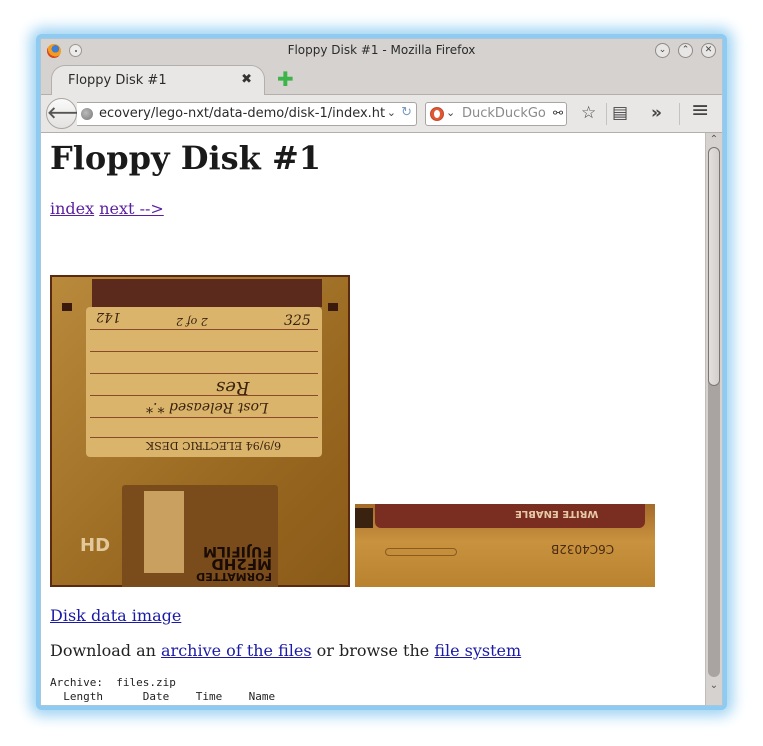 The width and height of the screenshot is (763, 746). I want to click on brand-fujifilm: FUJIFILM, so click(237, 551).